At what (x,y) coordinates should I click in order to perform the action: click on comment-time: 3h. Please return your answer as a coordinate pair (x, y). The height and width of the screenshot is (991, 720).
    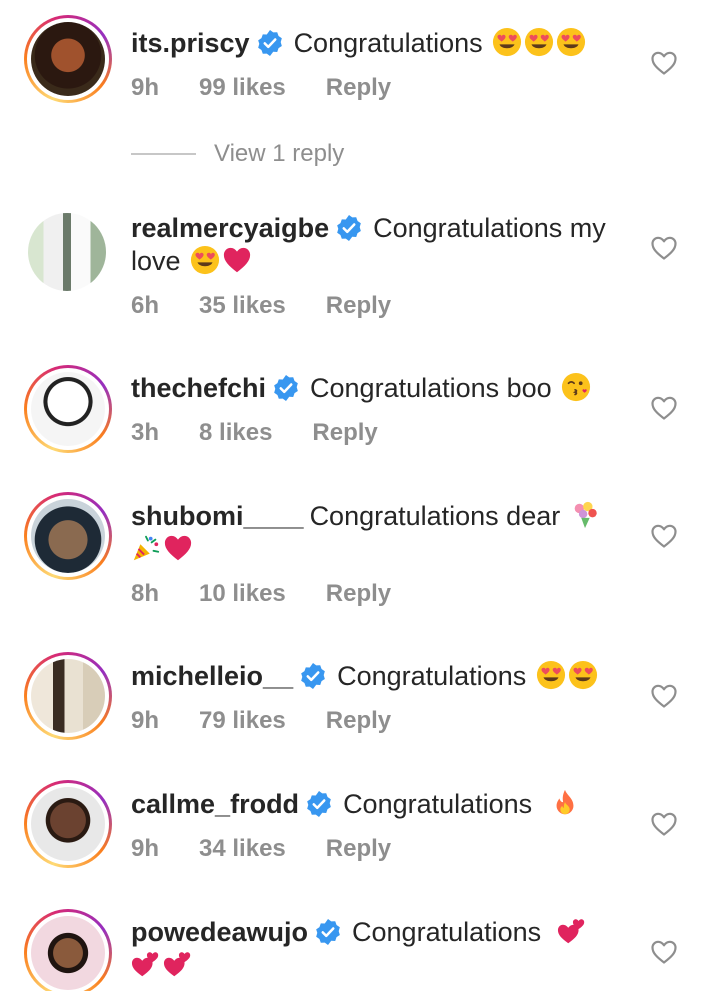
    Looking at the image, I should click on (145, 432).